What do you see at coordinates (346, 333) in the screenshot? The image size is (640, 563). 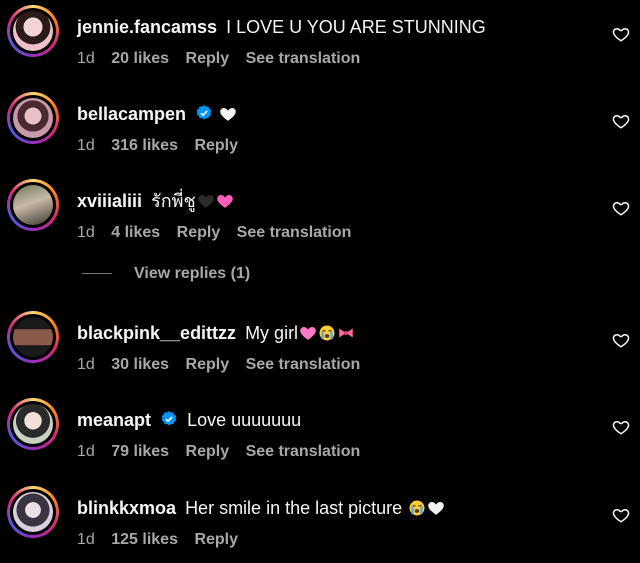 I see `ribbon-icon` at bounding box center [346, 333].